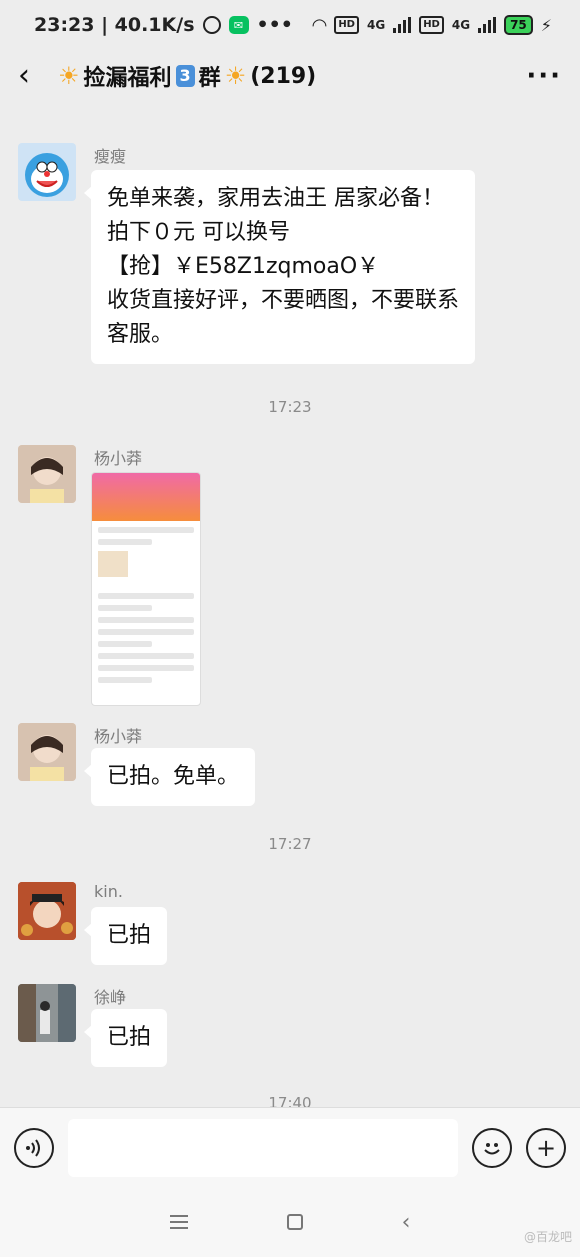 The height and width of the screenshot is (1257, 580). I want to click on number-badge: 3, so click(185, 76).